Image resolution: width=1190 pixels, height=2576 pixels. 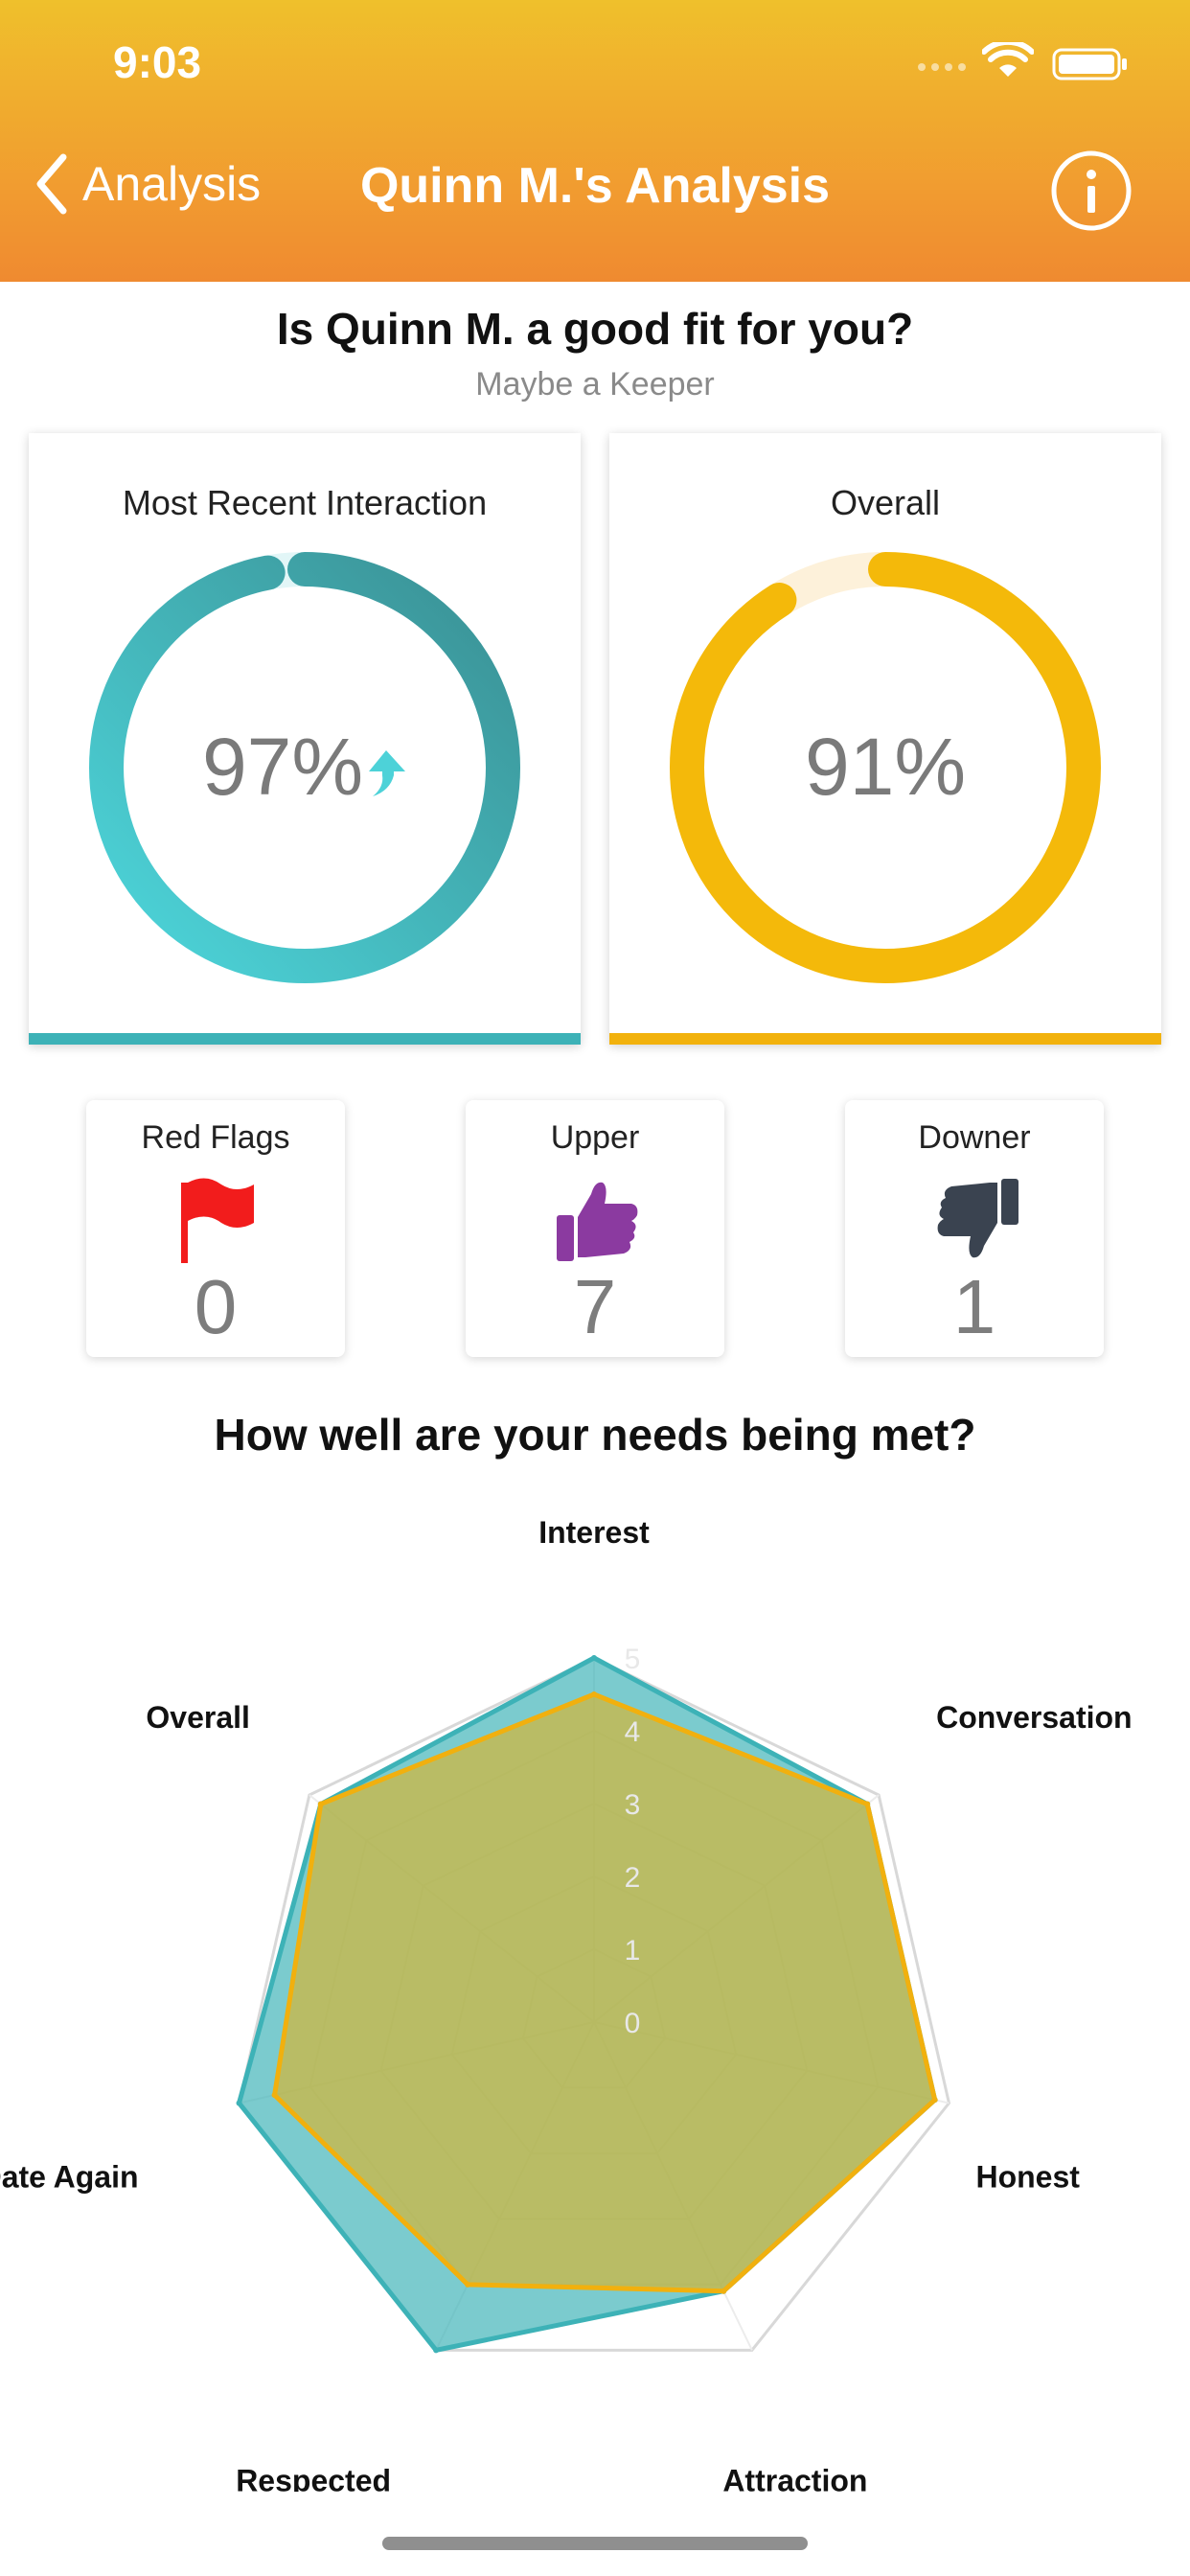 What do you see at coordinates (1092, 191) in the screenshot?
I see `info-icon` at bounding box center [1092, 191].